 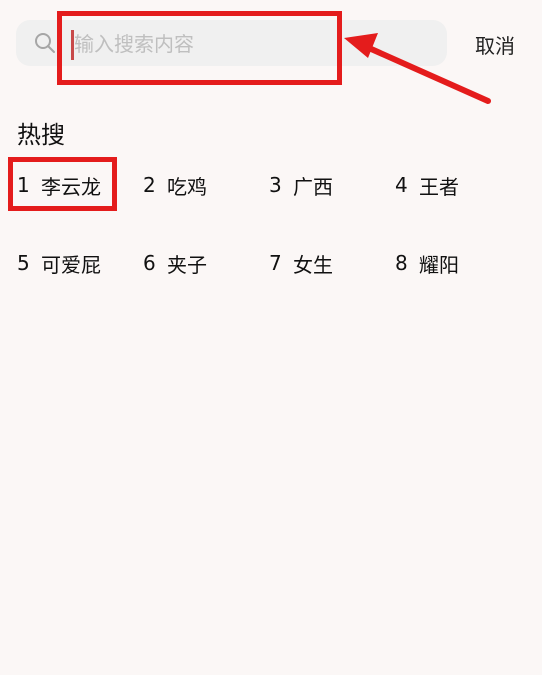 I want to click on hot-search-rank: 2, so click(x=149, y=185).